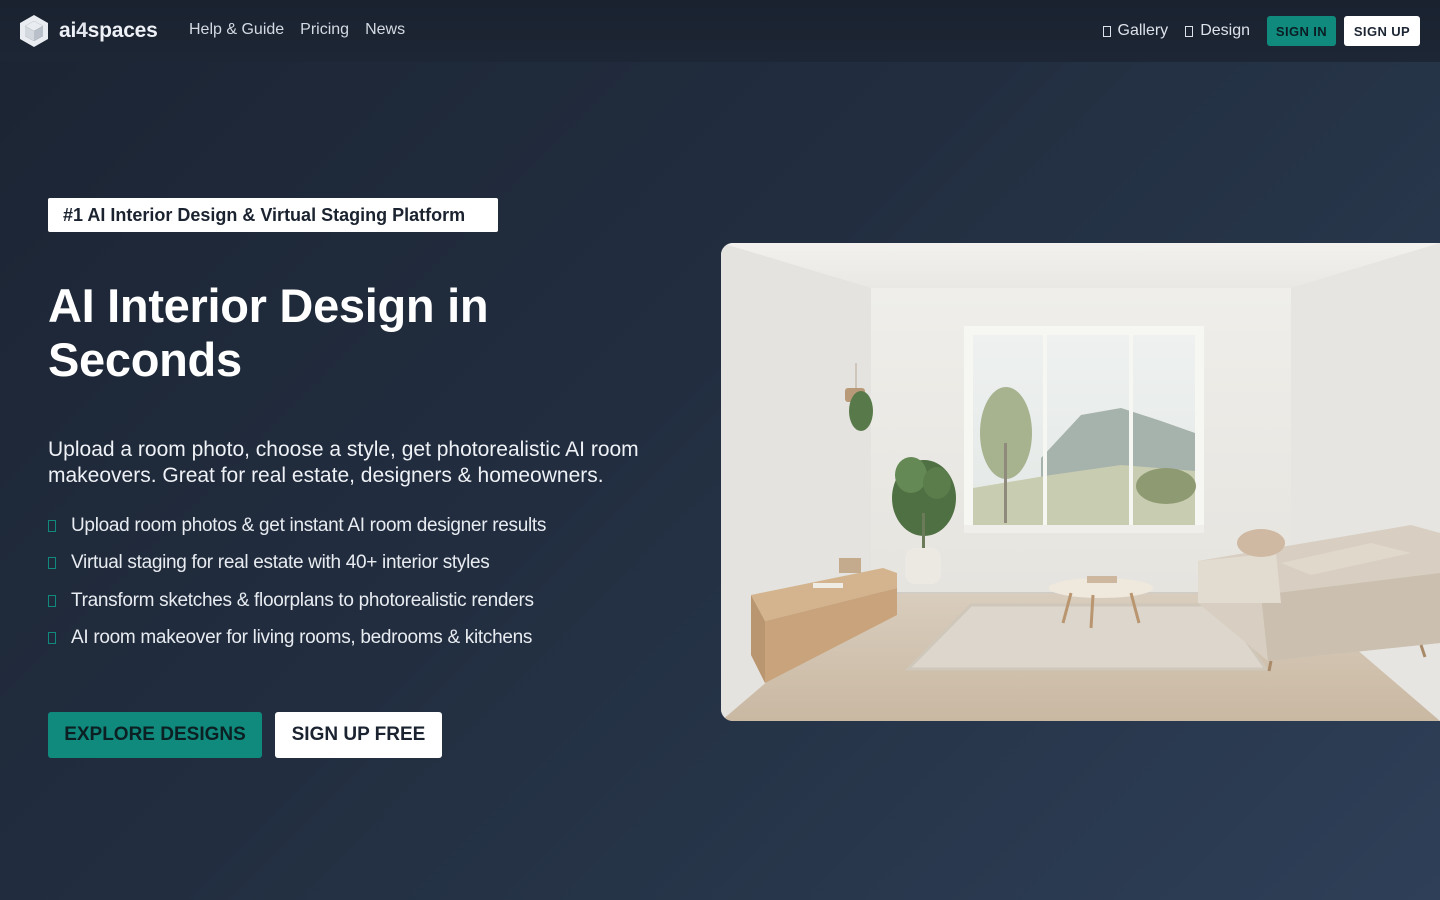 The width and height of the screenshot is (1440, 900). Describe the element at coordinates (1225, 30) in the screenshot. I see `design-label: Design` at that location.